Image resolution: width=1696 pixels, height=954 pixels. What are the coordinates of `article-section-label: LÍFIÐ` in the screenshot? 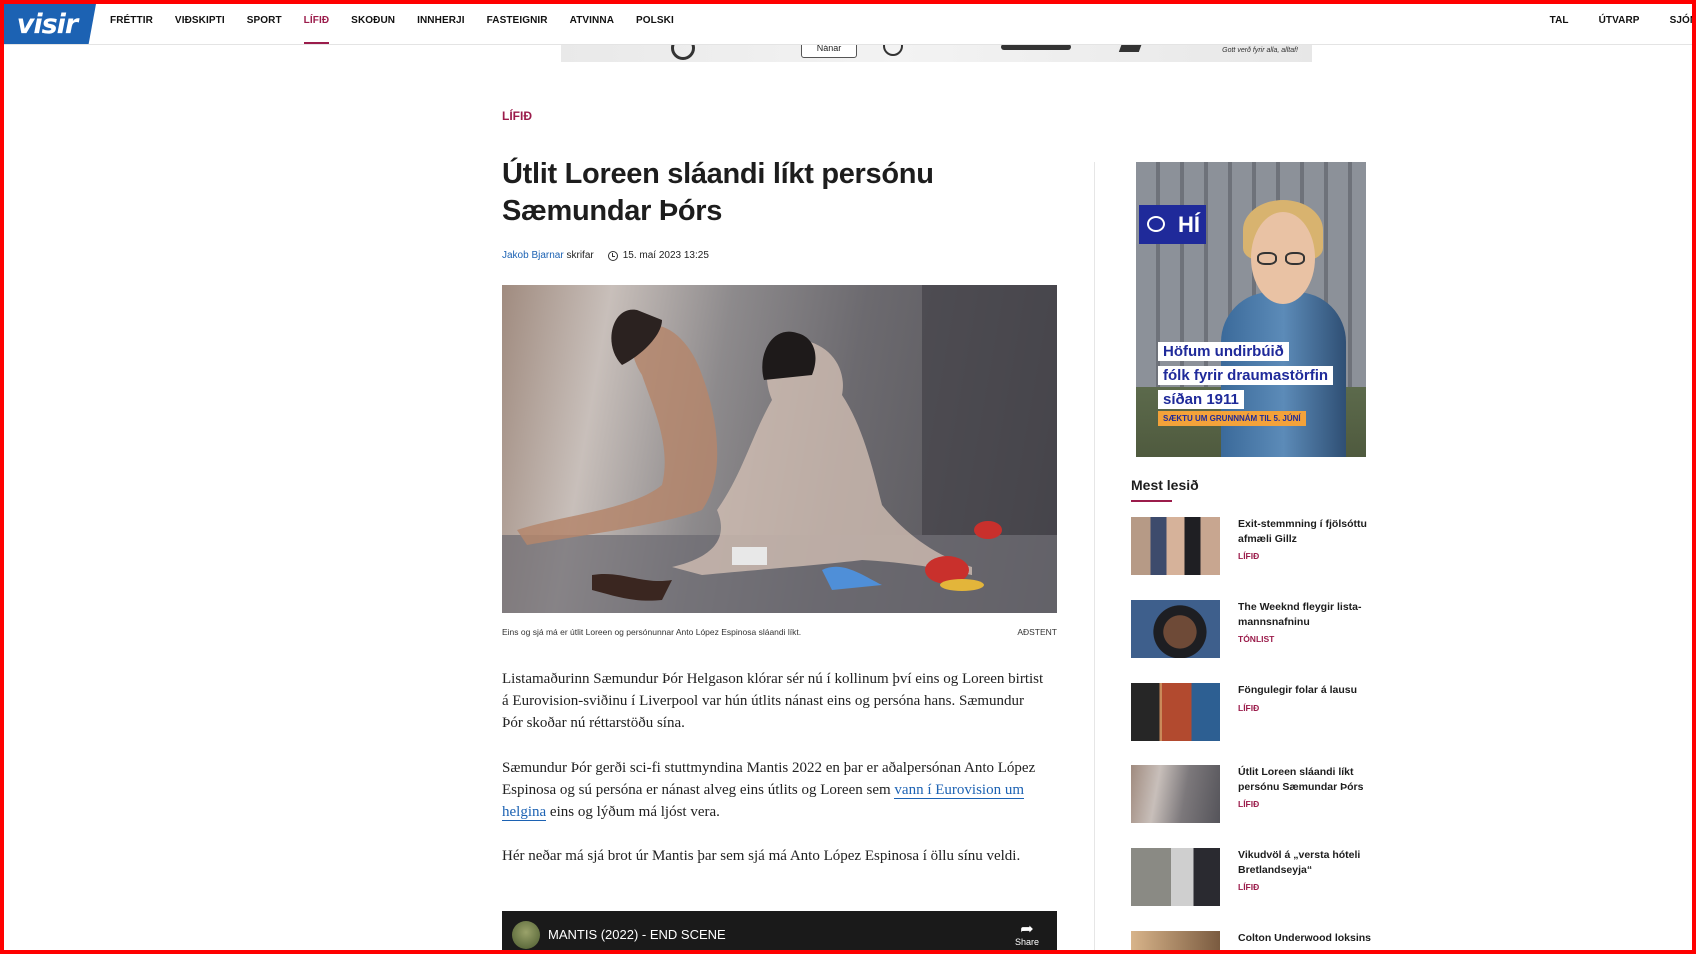 It's located at (517, 116).